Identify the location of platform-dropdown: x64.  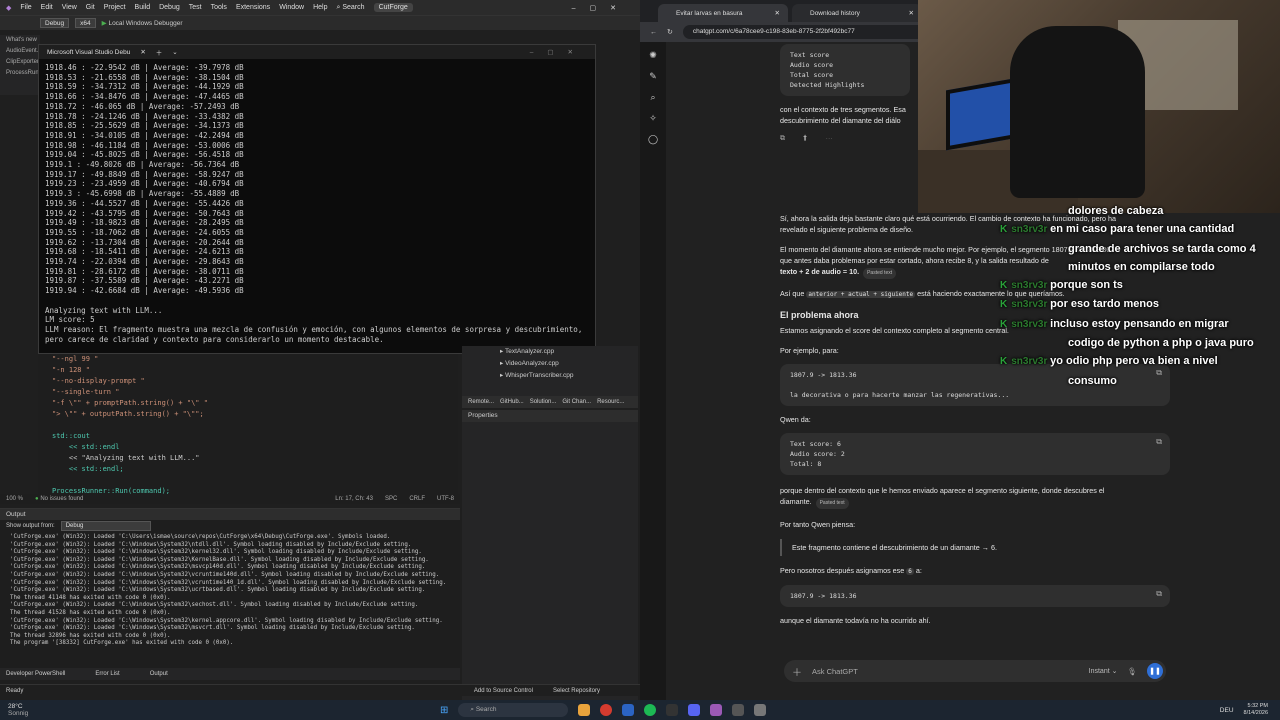
(85, 23).